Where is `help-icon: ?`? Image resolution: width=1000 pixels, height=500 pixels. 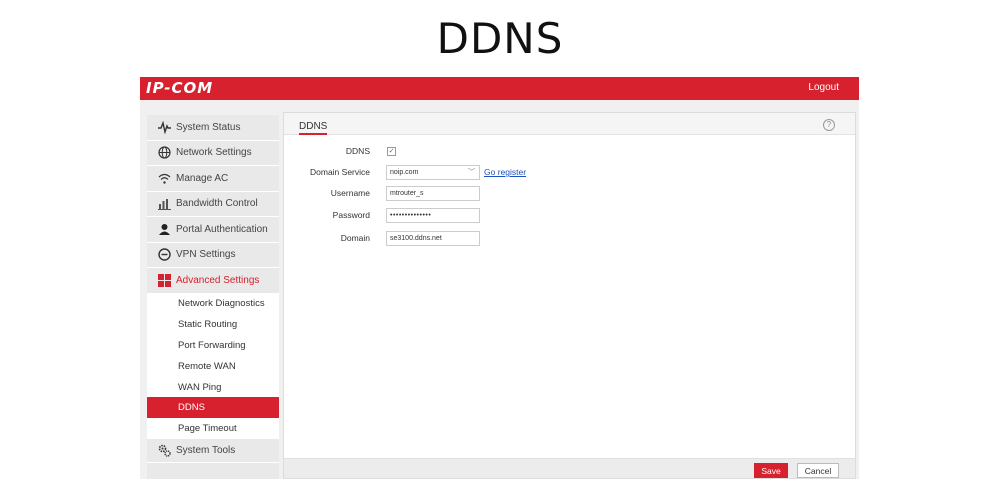
help-icon: ? is located at coordinates (829, 125).